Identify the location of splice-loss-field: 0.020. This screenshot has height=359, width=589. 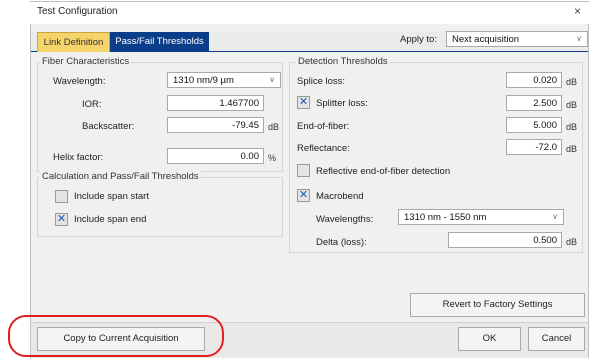
(534, 80).